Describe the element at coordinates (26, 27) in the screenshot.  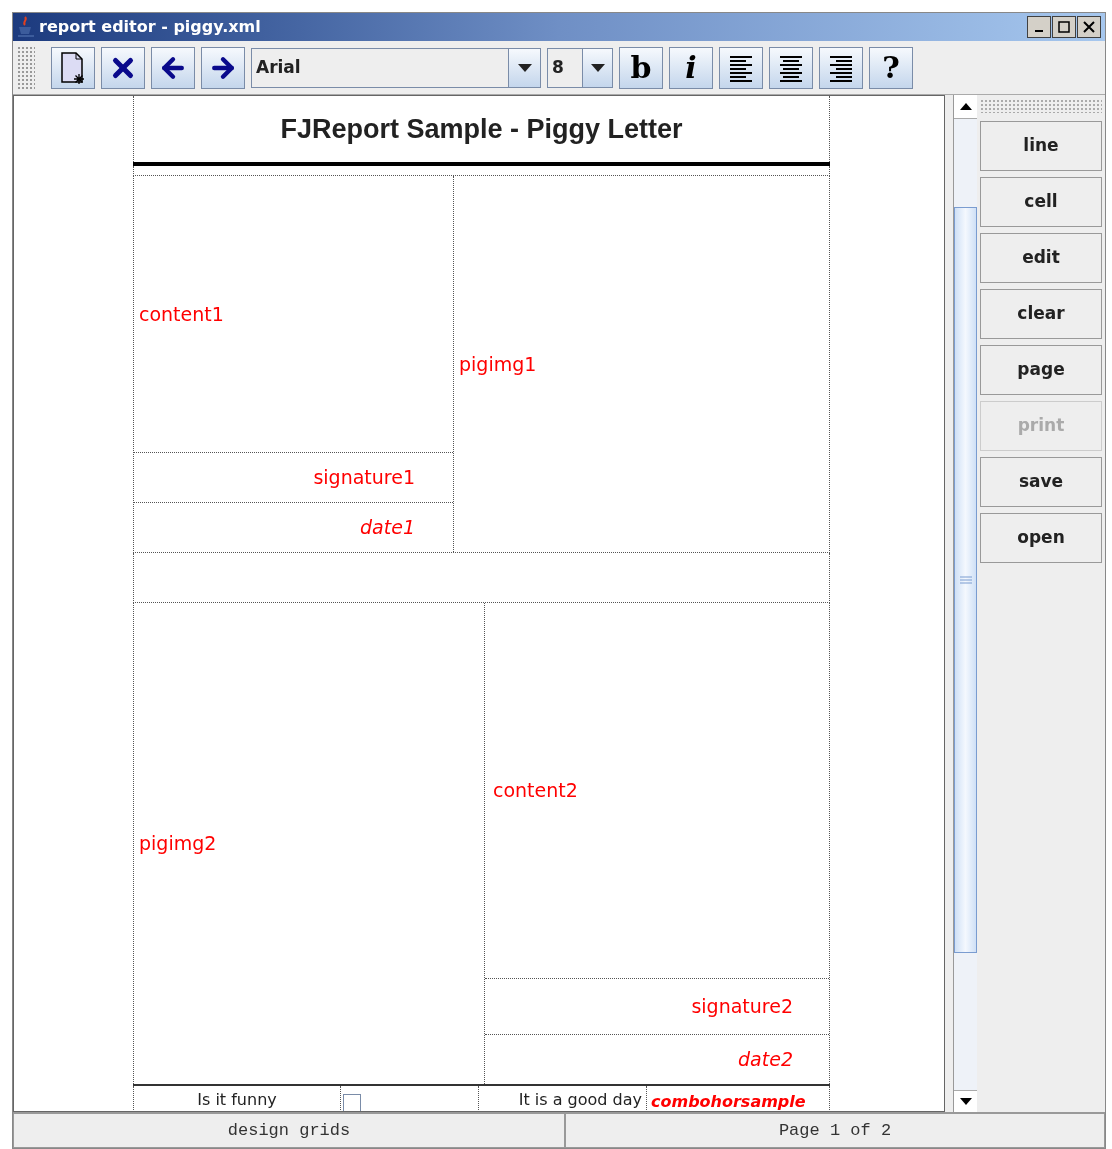
I see `coffee-cup-icon` at that location.